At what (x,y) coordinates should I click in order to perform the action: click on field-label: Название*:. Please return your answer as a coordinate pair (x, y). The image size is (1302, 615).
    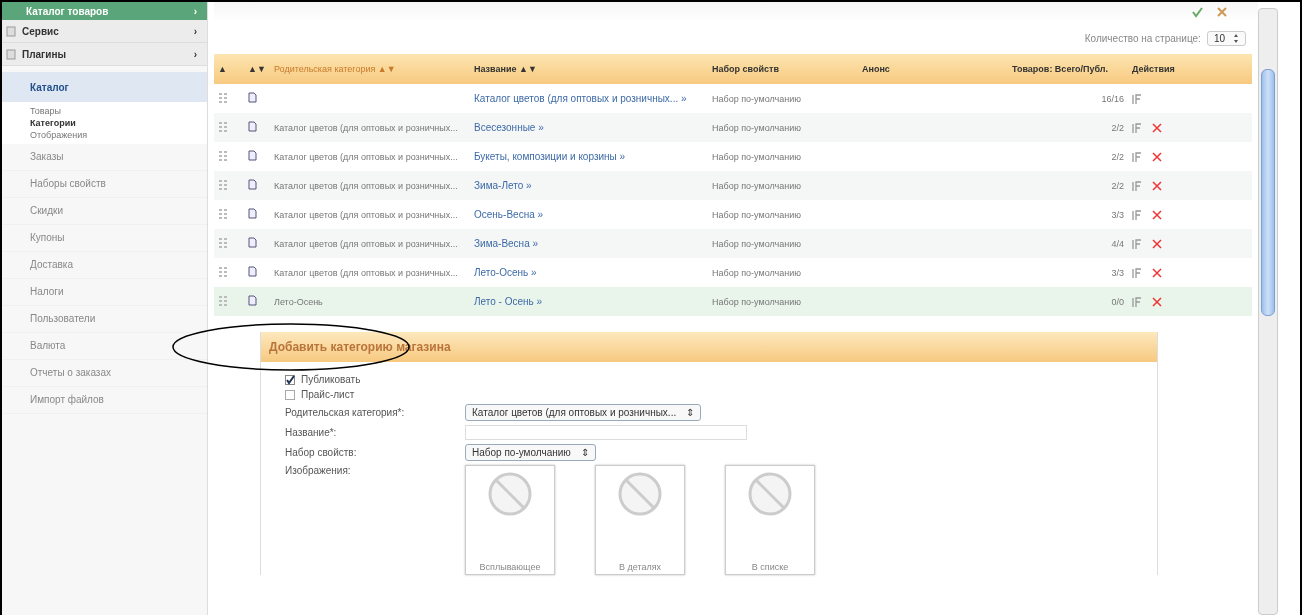
    Looking at the image, I should click on (311, 432).